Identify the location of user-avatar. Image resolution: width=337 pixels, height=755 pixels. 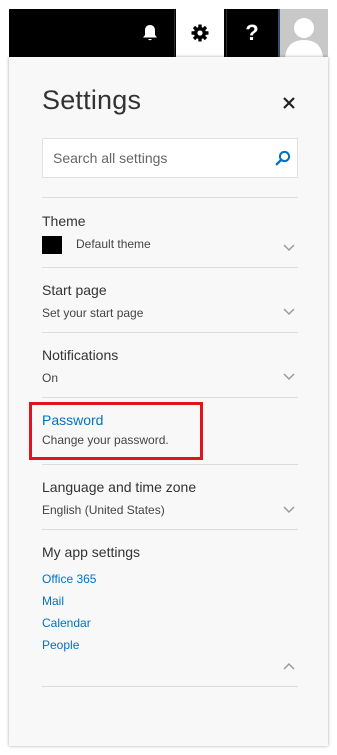
(304, 33).